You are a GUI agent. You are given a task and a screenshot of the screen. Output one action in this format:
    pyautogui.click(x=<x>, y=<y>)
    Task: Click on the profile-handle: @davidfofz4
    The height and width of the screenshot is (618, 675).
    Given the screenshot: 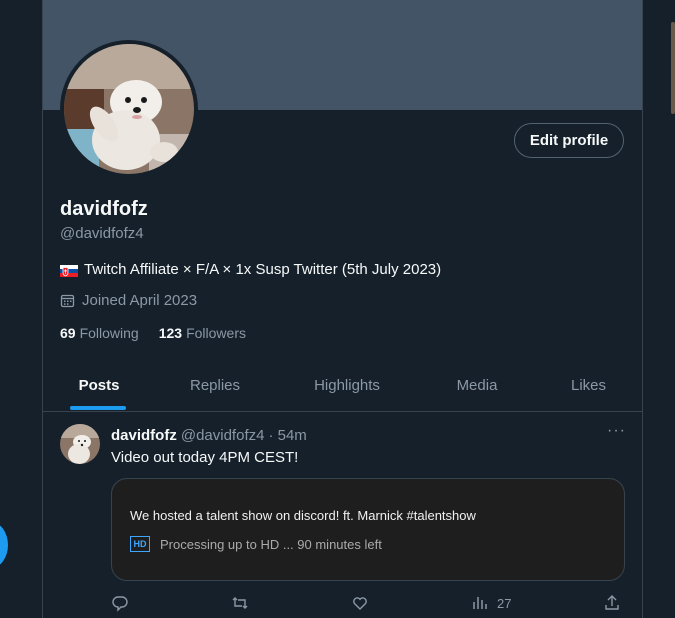 What is the action you would take?
    pyautogui.click(x=102, y=233)
    